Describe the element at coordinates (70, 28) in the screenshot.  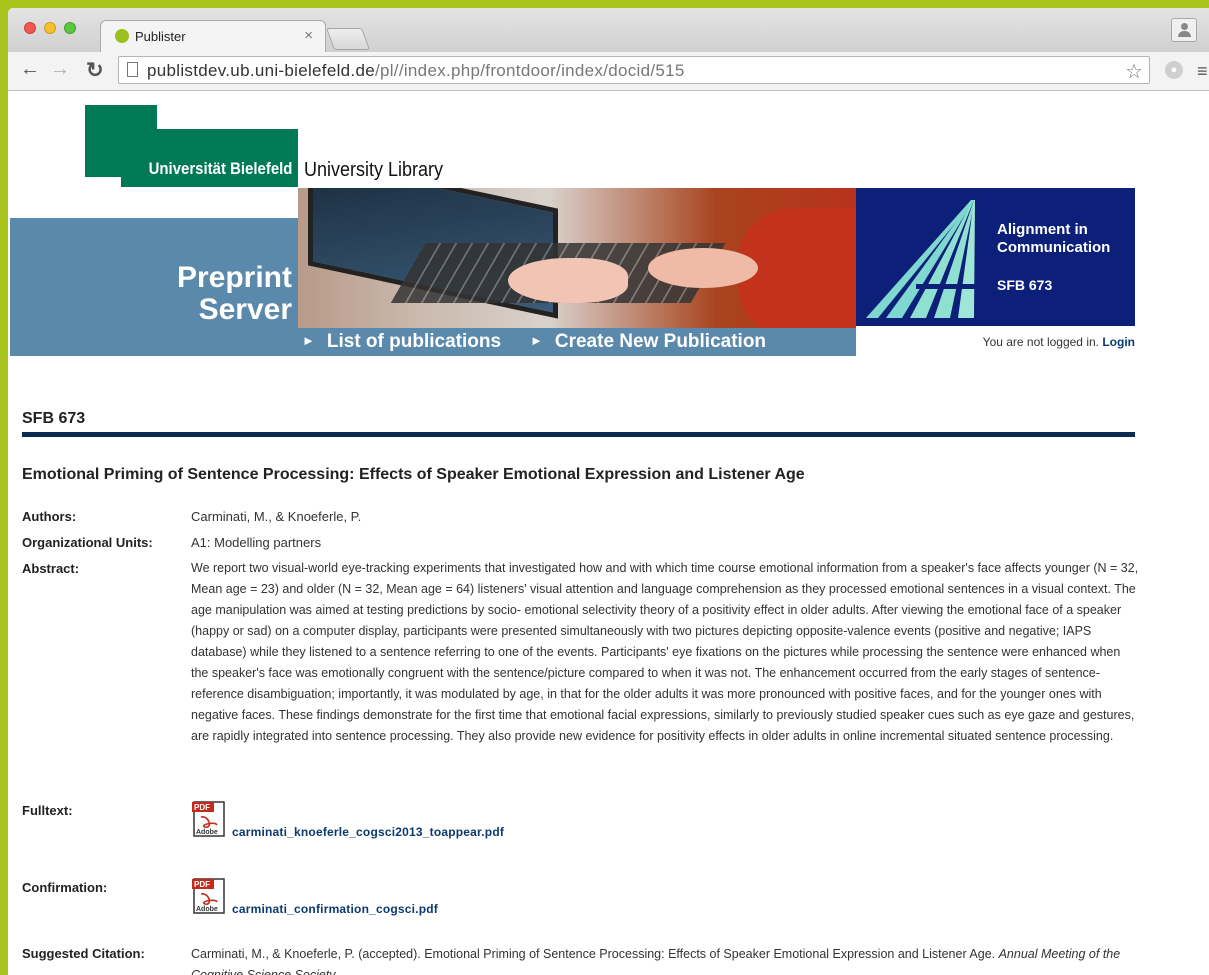
I see `zoom-window-button` at that location.